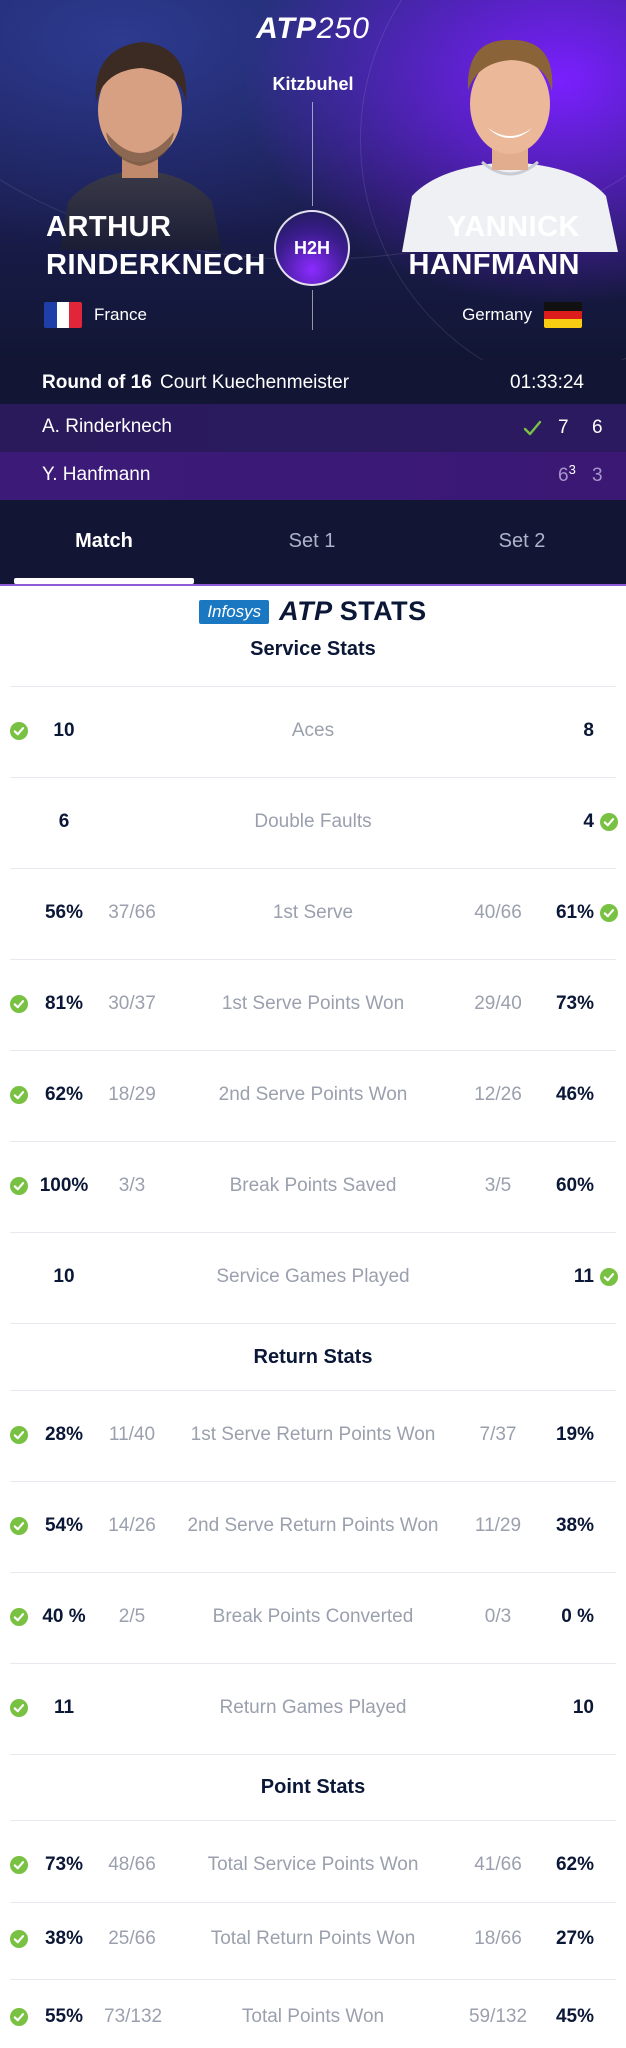 The width and height of the screenshot is (626, 2048). I want to click on stat-label: 1st Serve, so click(313, 912).